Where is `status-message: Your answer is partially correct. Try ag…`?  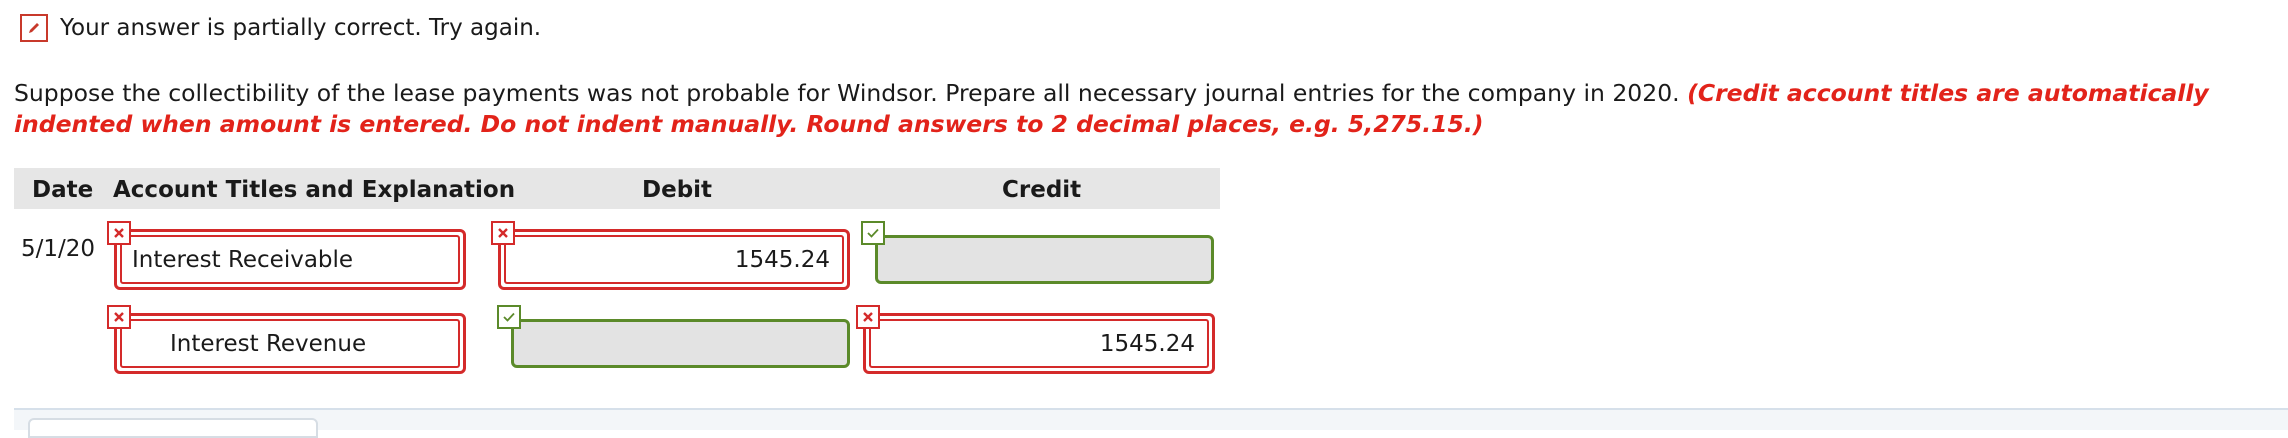
status-message: Your answer is partially correct. Try ag… is located at coordinates (301, 28).